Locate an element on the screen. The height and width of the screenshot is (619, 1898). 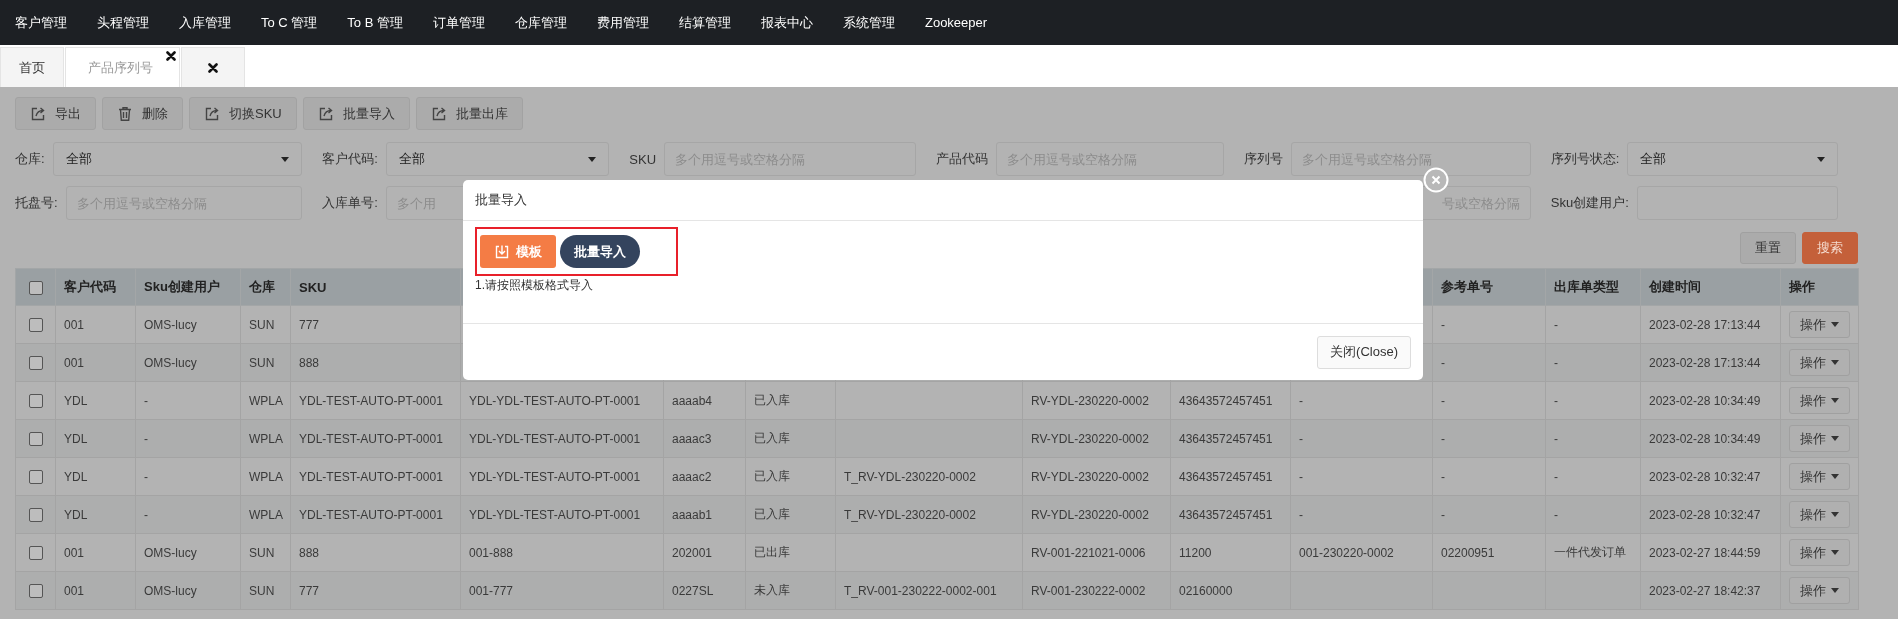
instruction-text: 1.请按照模板格式导入 is located at coordinates (534, 285).